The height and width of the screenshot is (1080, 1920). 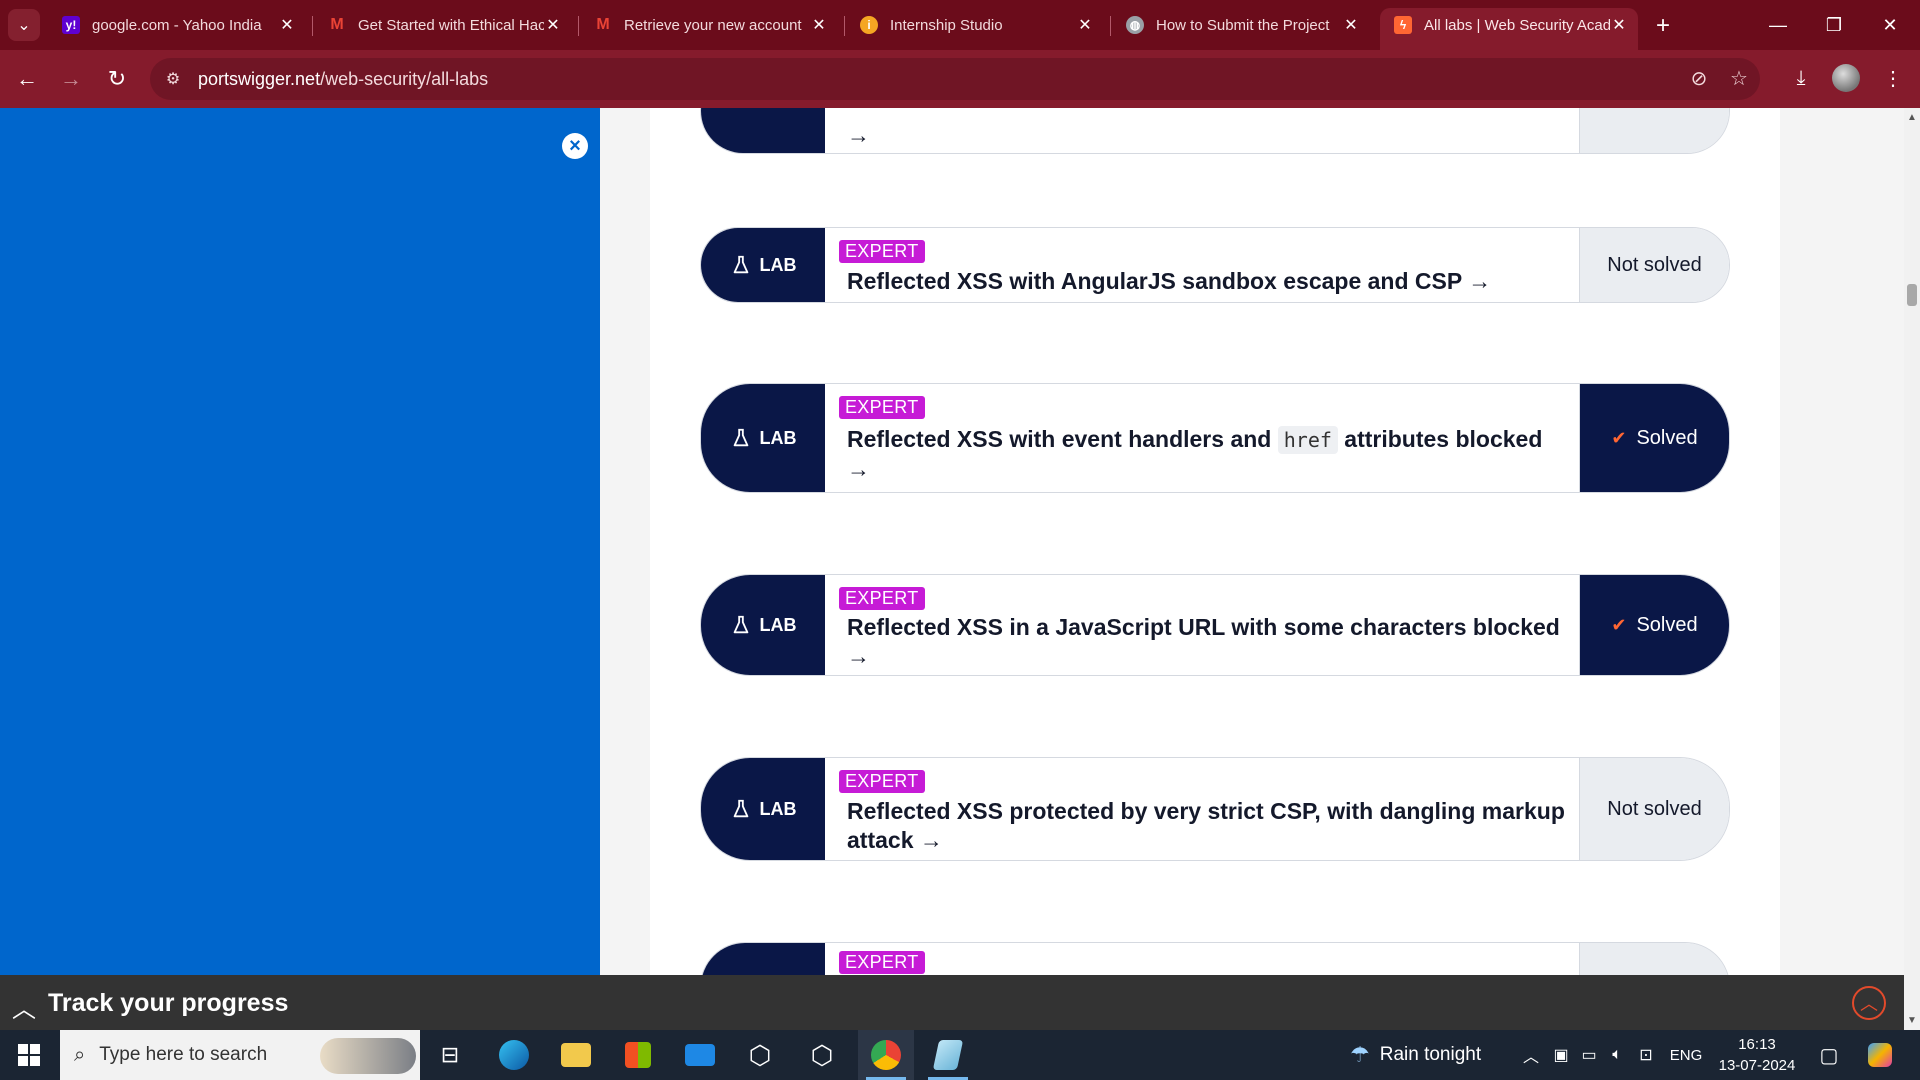 What do you see at coordinates (575, 146) in the screenshot?
I see `close-sidebar-button: ×` at bounding box center [575, 146].